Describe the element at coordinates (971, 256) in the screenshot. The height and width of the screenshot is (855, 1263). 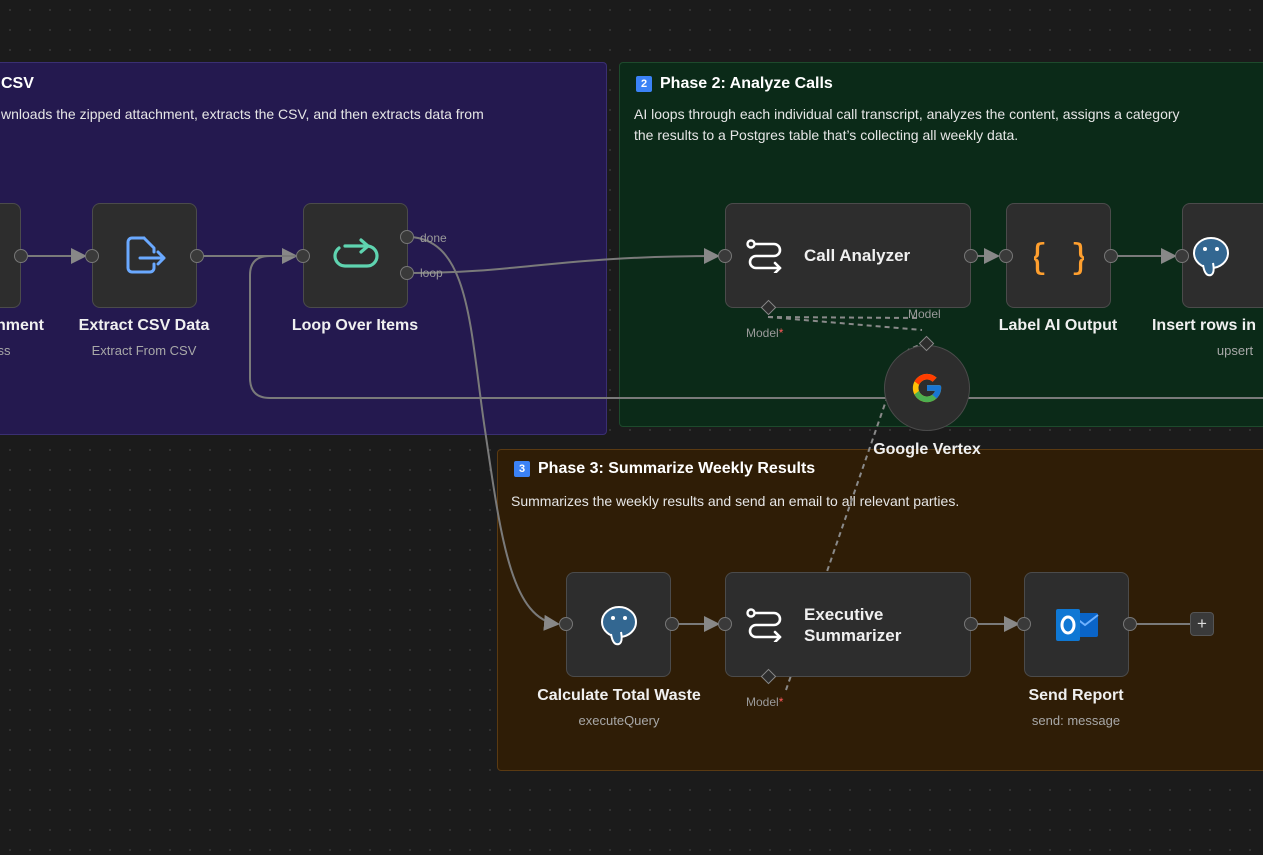
I see `port-call-out` at that location.